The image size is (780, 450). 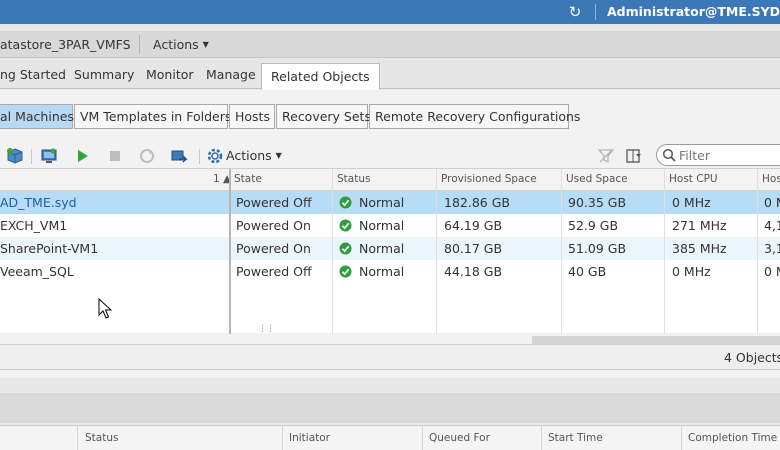 What do you see at coordinates (230, 251) in the screenshot?
I see `frozen-column-divider` at bounding box center [230, 251].